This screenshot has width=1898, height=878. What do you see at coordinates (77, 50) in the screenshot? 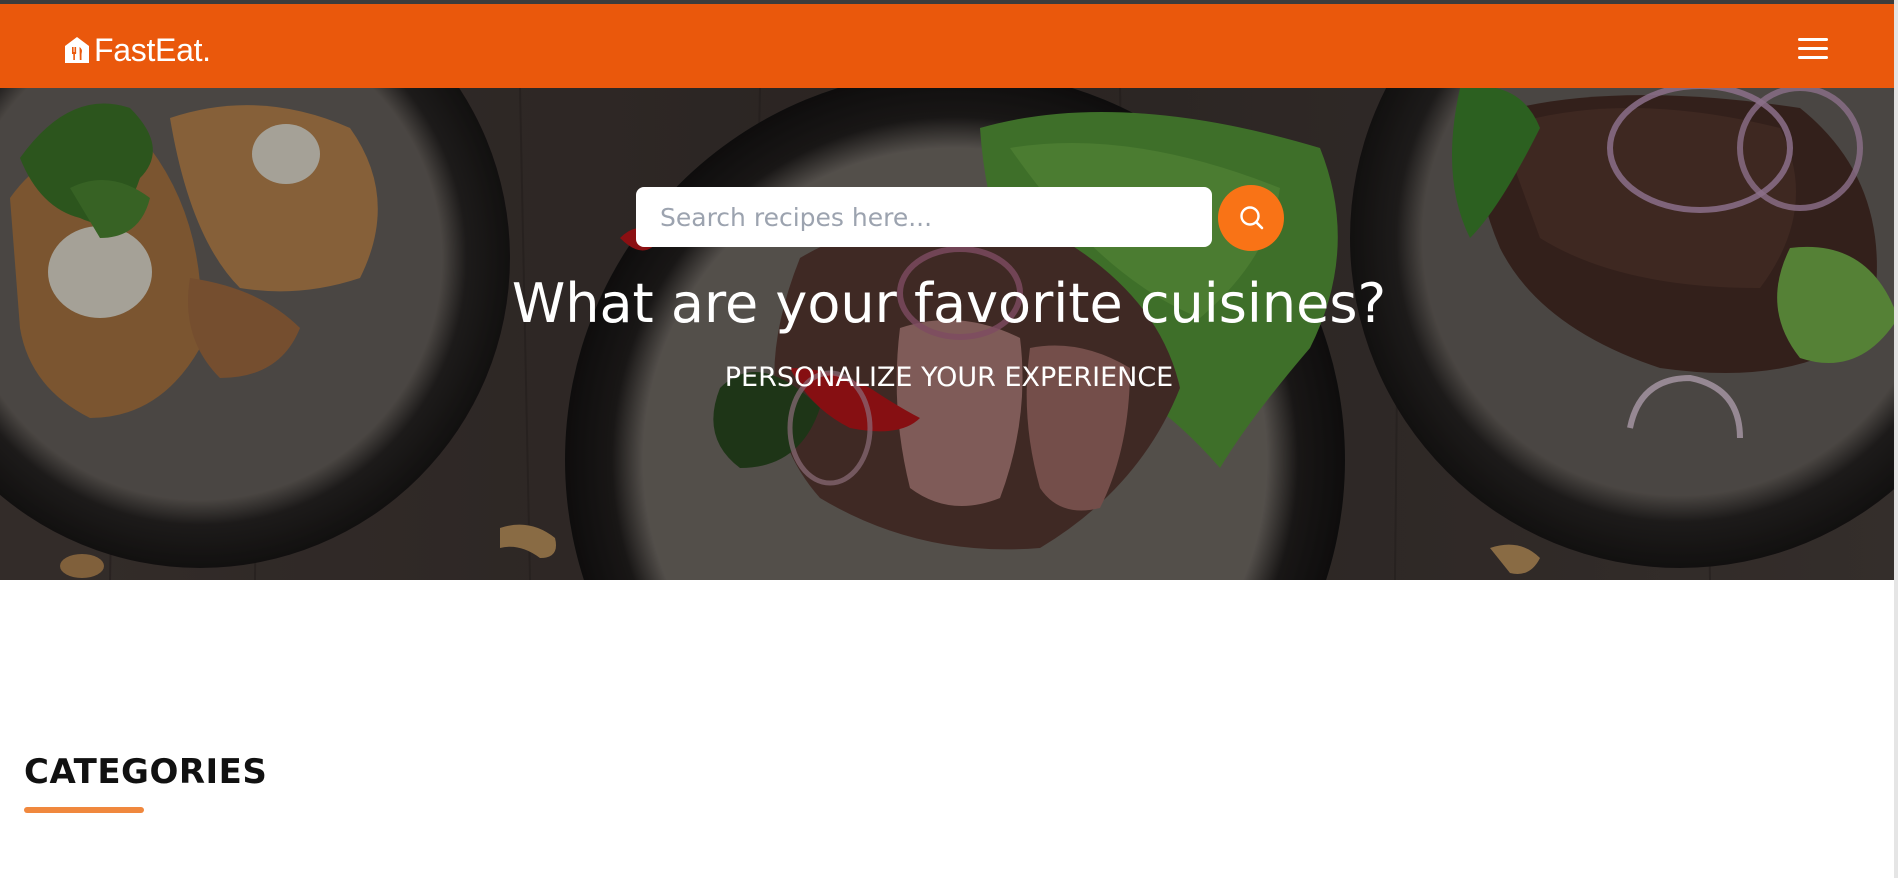
I see `home-utensils-icon` at bounding box center [77, 50].